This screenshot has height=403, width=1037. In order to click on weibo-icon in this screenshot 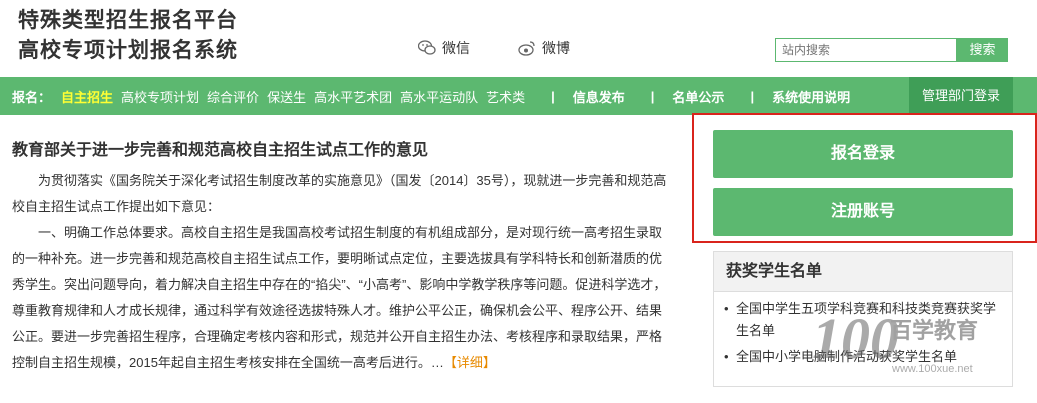, I will do `click(526, 48)`.